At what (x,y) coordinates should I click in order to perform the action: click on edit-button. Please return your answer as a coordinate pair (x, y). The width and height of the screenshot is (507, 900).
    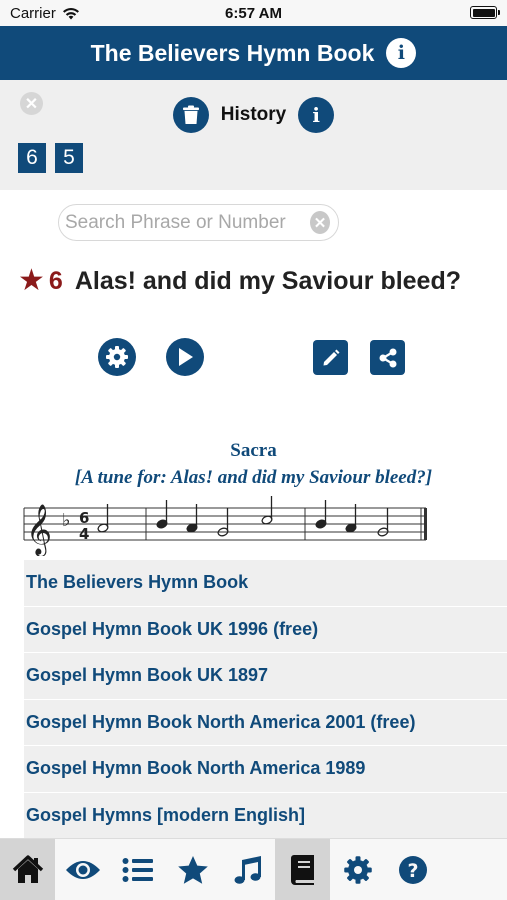
    Looking at the image, I should click on (330, 357).